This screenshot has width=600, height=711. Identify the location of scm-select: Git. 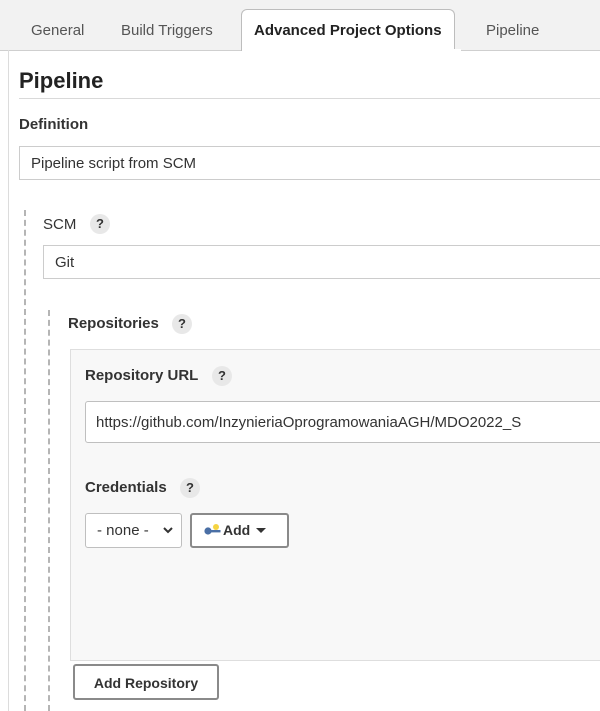
(321, 262).